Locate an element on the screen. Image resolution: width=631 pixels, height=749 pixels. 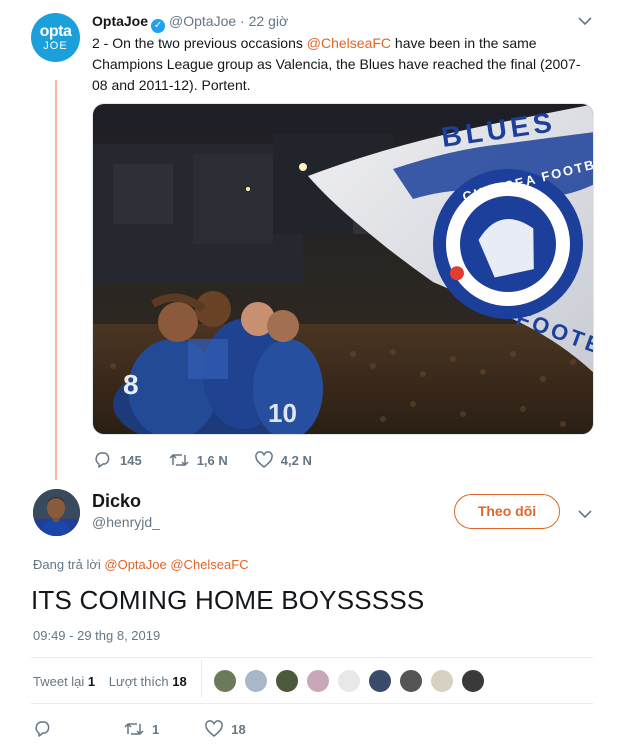
tweet-timestamp: 09:49 - 29 thg 8, 2019 is located at coordinates (96, 635).